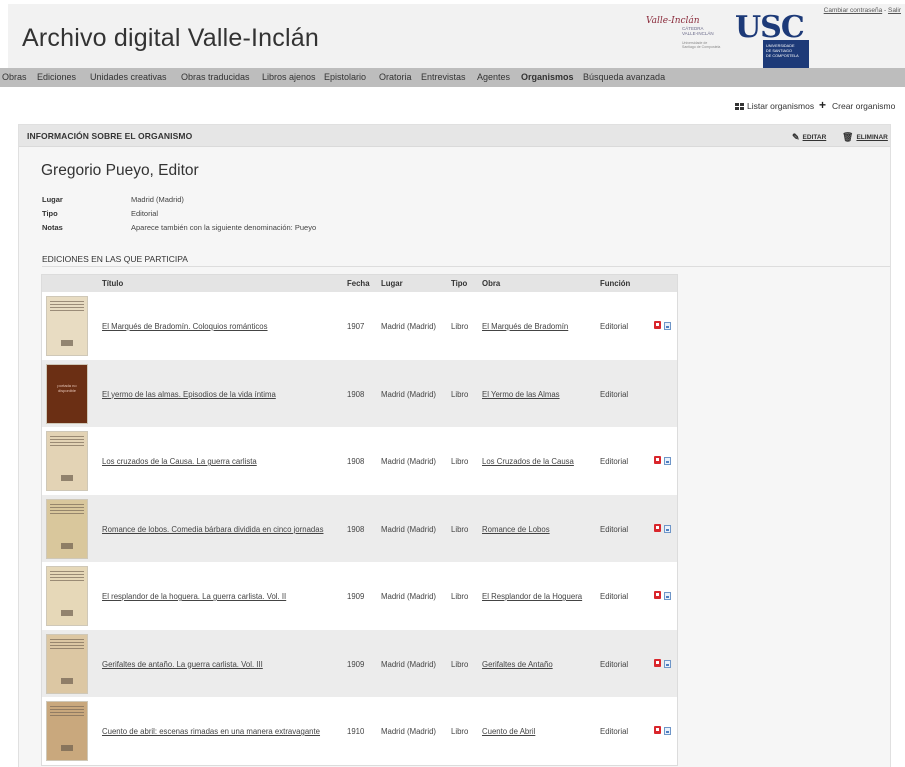 The image size is (905, 767). I want to click on create-organism-button: + Crear organismo, so click(857, 105).